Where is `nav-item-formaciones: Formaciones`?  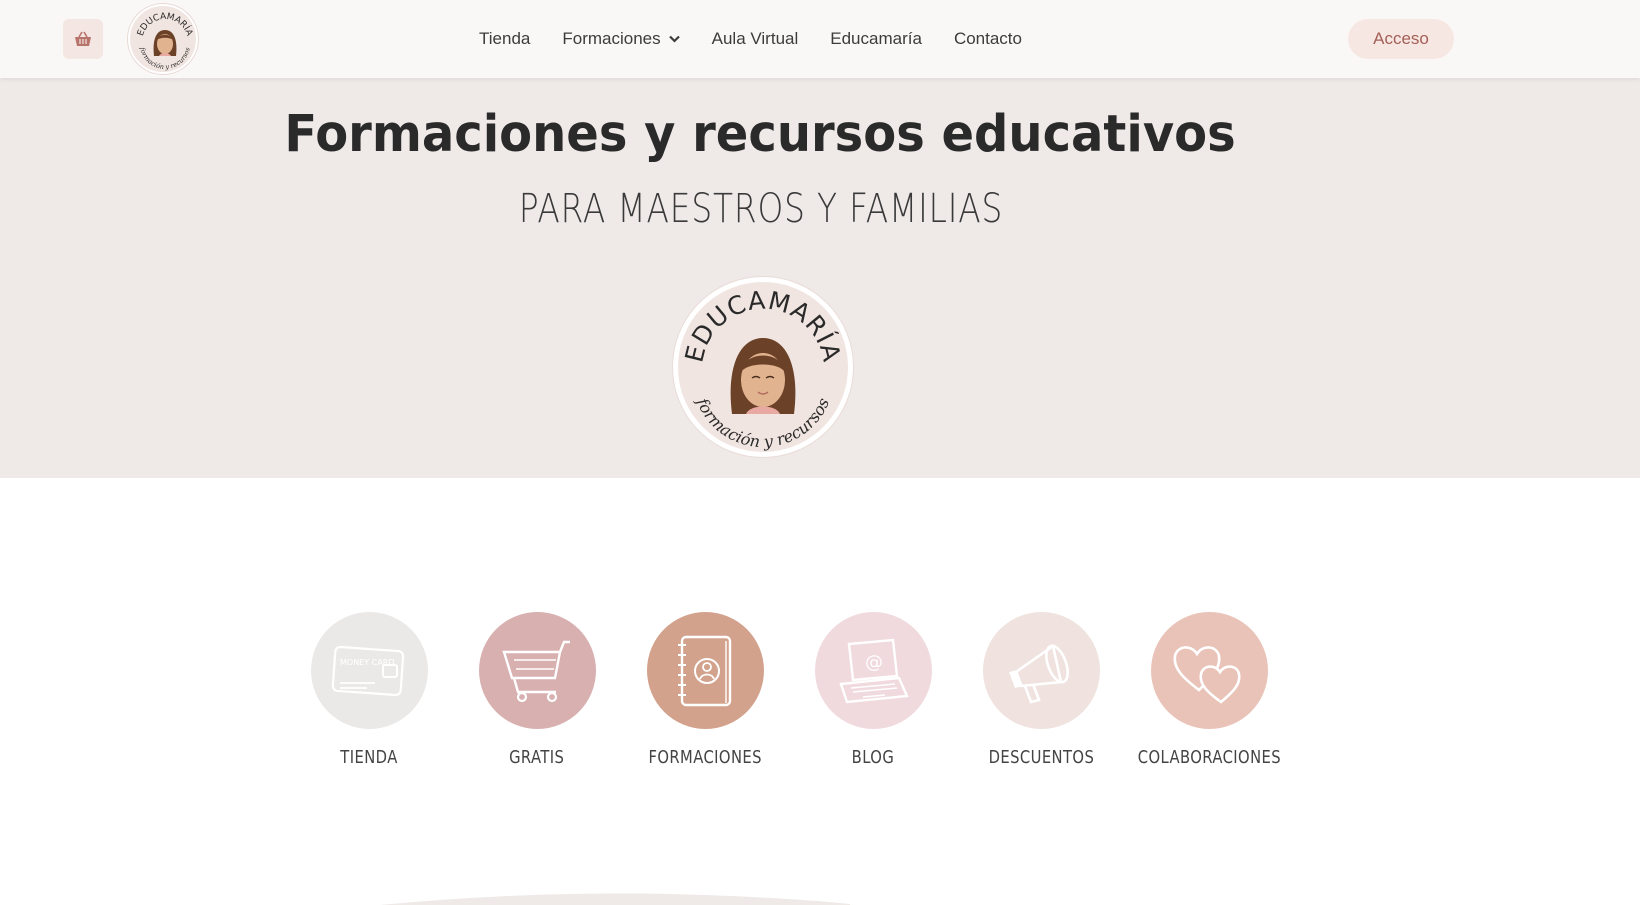 nav-item-formaciones: Formaciones is located at coordinates (621, 39).